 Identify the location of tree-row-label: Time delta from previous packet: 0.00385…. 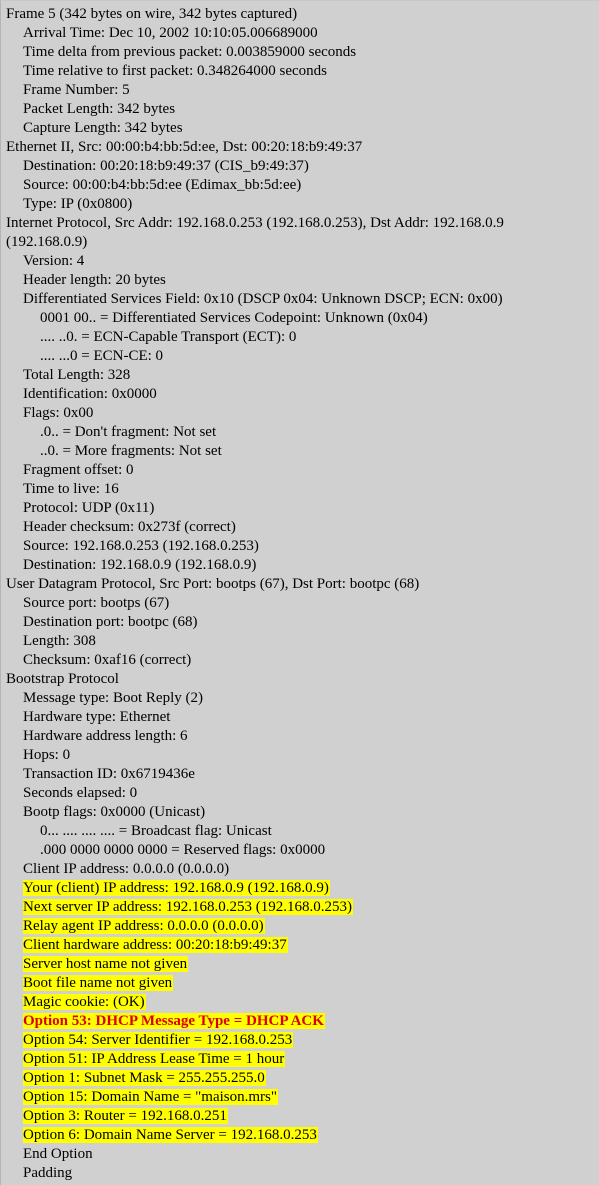
(190, 52).